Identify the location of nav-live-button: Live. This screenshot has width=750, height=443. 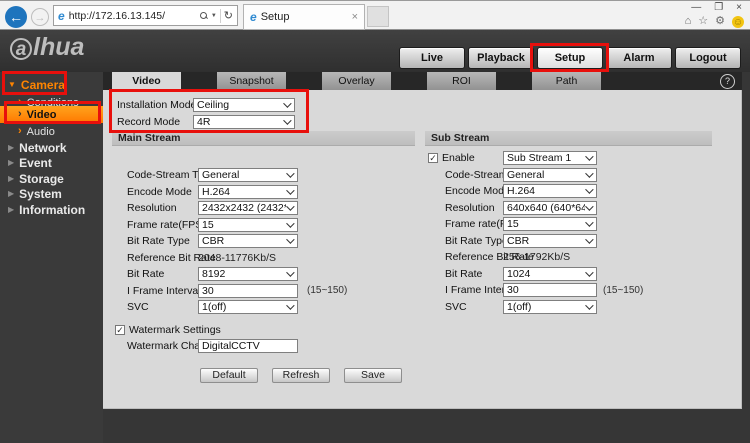
(432, 58).